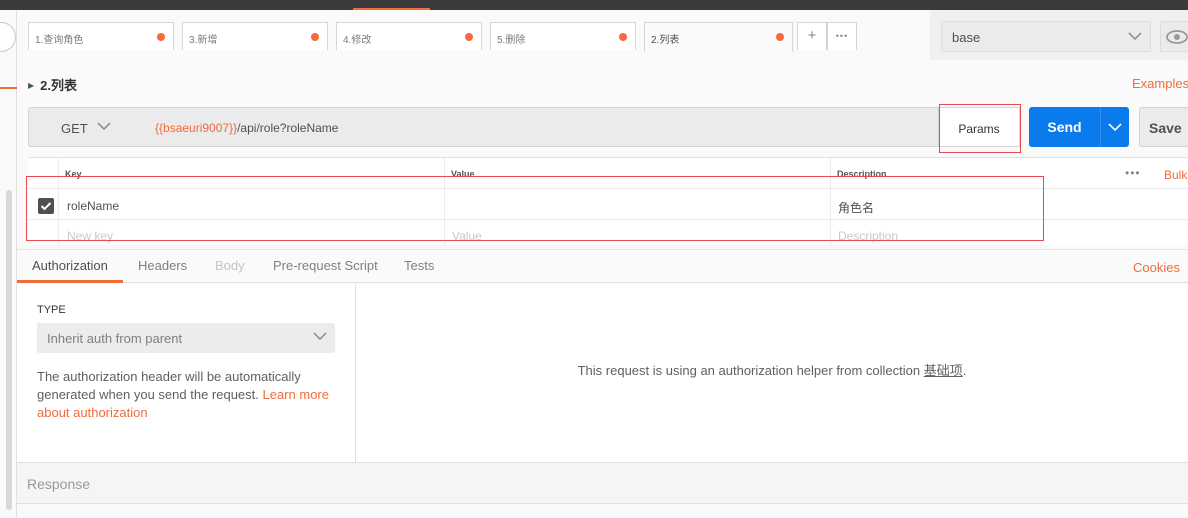  I want to click on tab-label: 1.查询角色, so click(59, 40).